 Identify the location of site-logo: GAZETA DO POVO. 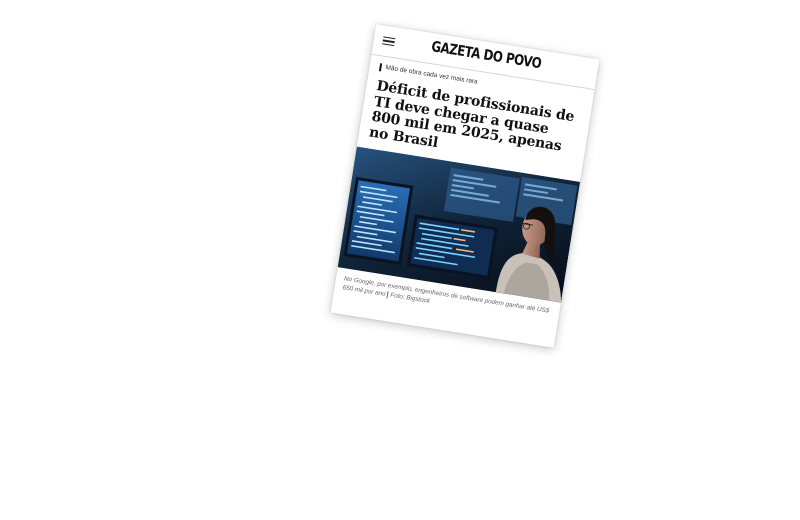
(486, 55).